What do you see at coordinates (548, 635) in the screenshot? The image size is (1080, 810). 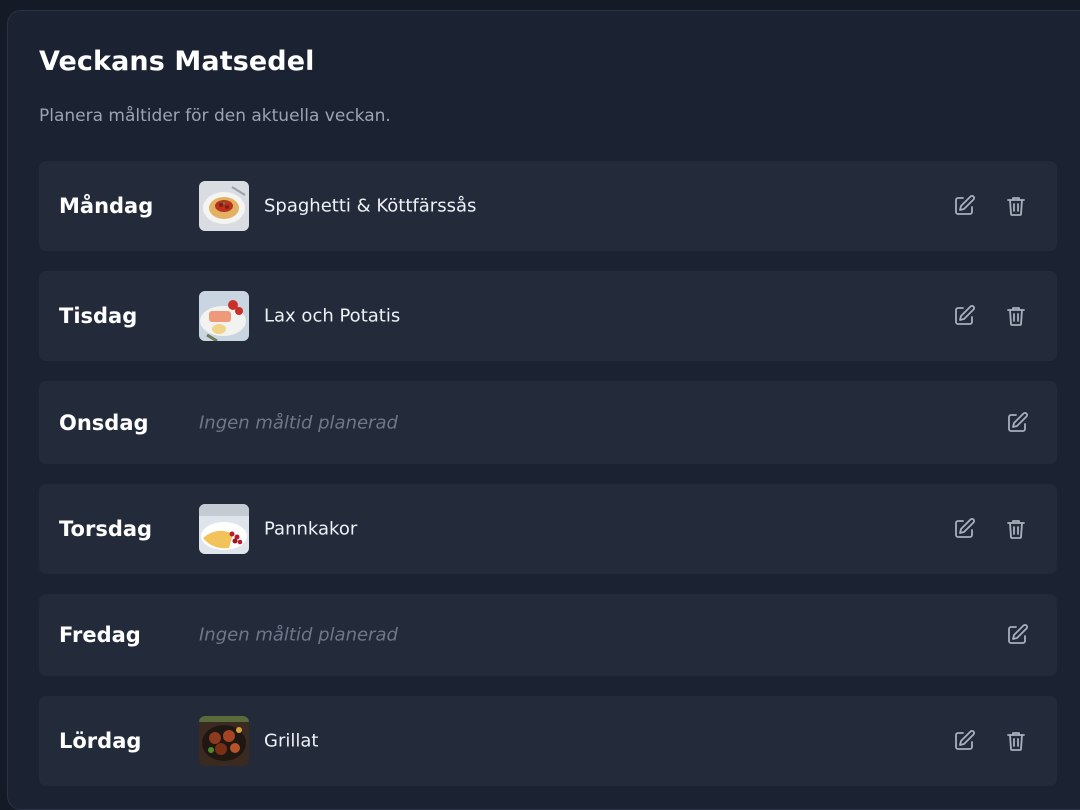 I see `day-row-fredag: Fredag Ingen måltid planerad` at bounding box center [548, 635].